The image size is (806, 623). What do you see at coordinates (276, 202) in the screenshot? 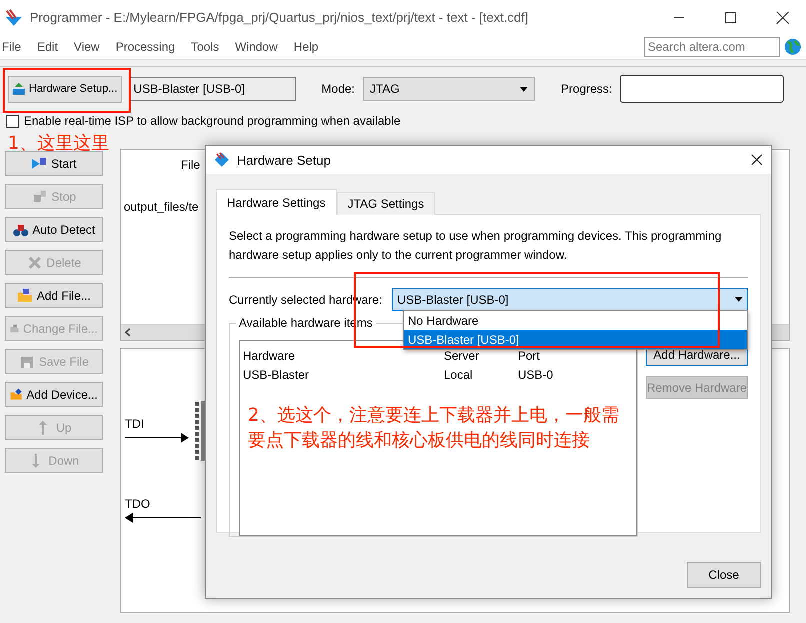
I see `tab: Hardware Settings` at bounding box center [276, 202].